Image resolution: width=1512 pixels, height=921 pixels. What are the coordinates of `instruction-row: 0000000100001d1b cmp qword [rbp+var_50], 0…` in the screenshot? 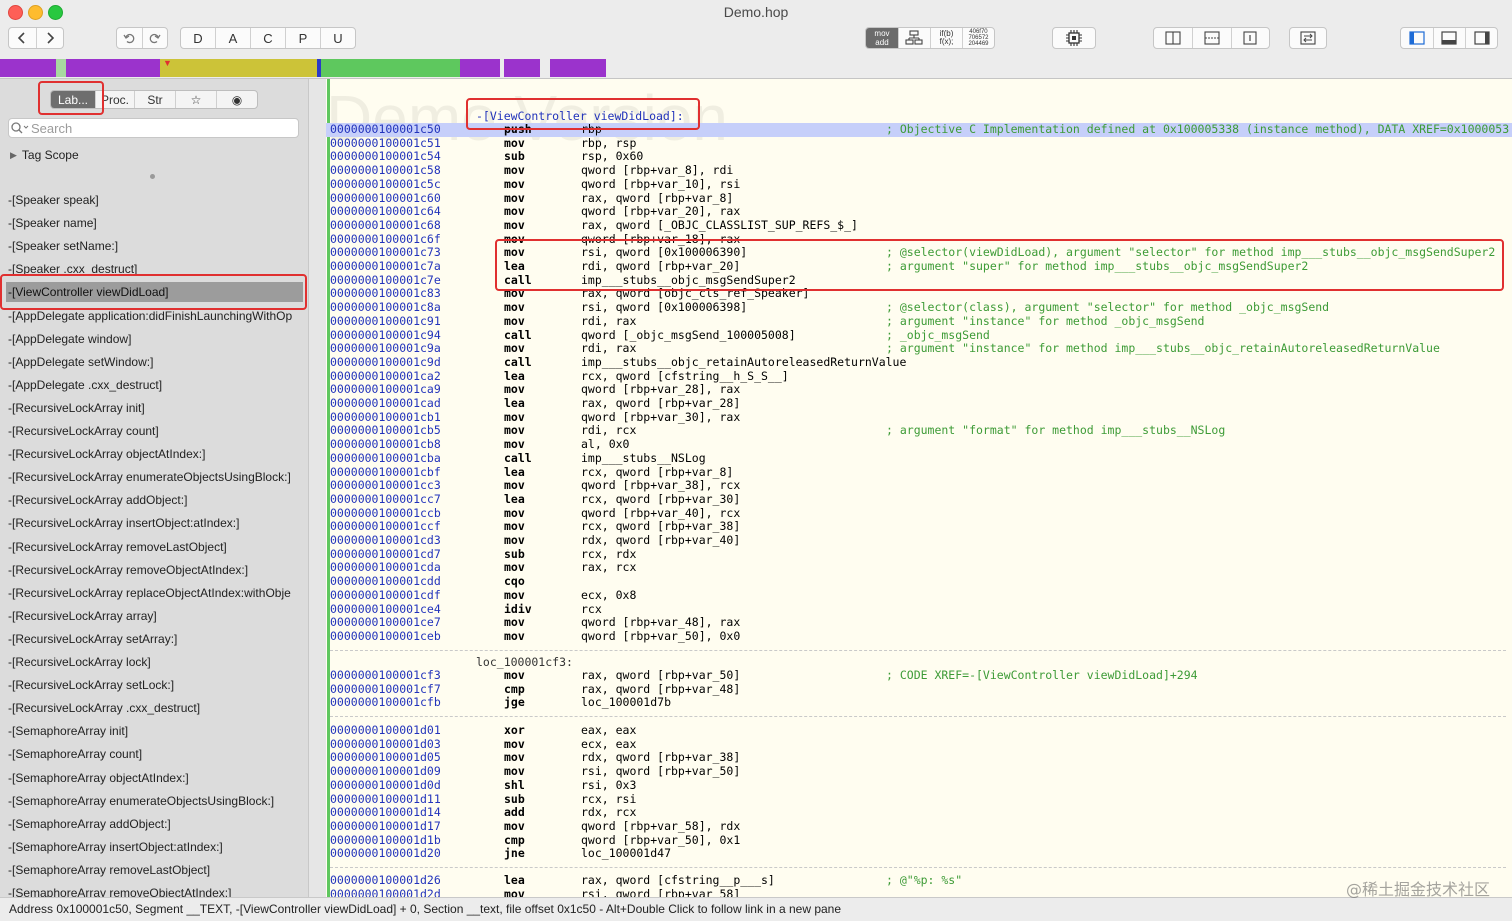 It's located at (919, 840).